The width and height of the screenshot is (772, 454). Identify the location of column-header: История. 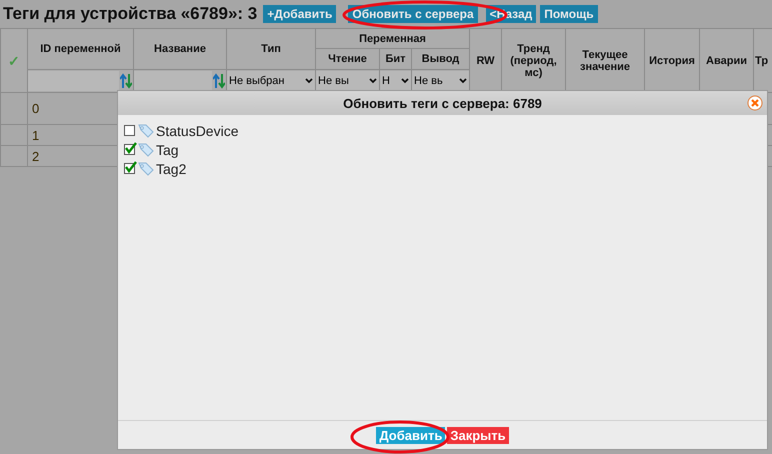
(672, 60).